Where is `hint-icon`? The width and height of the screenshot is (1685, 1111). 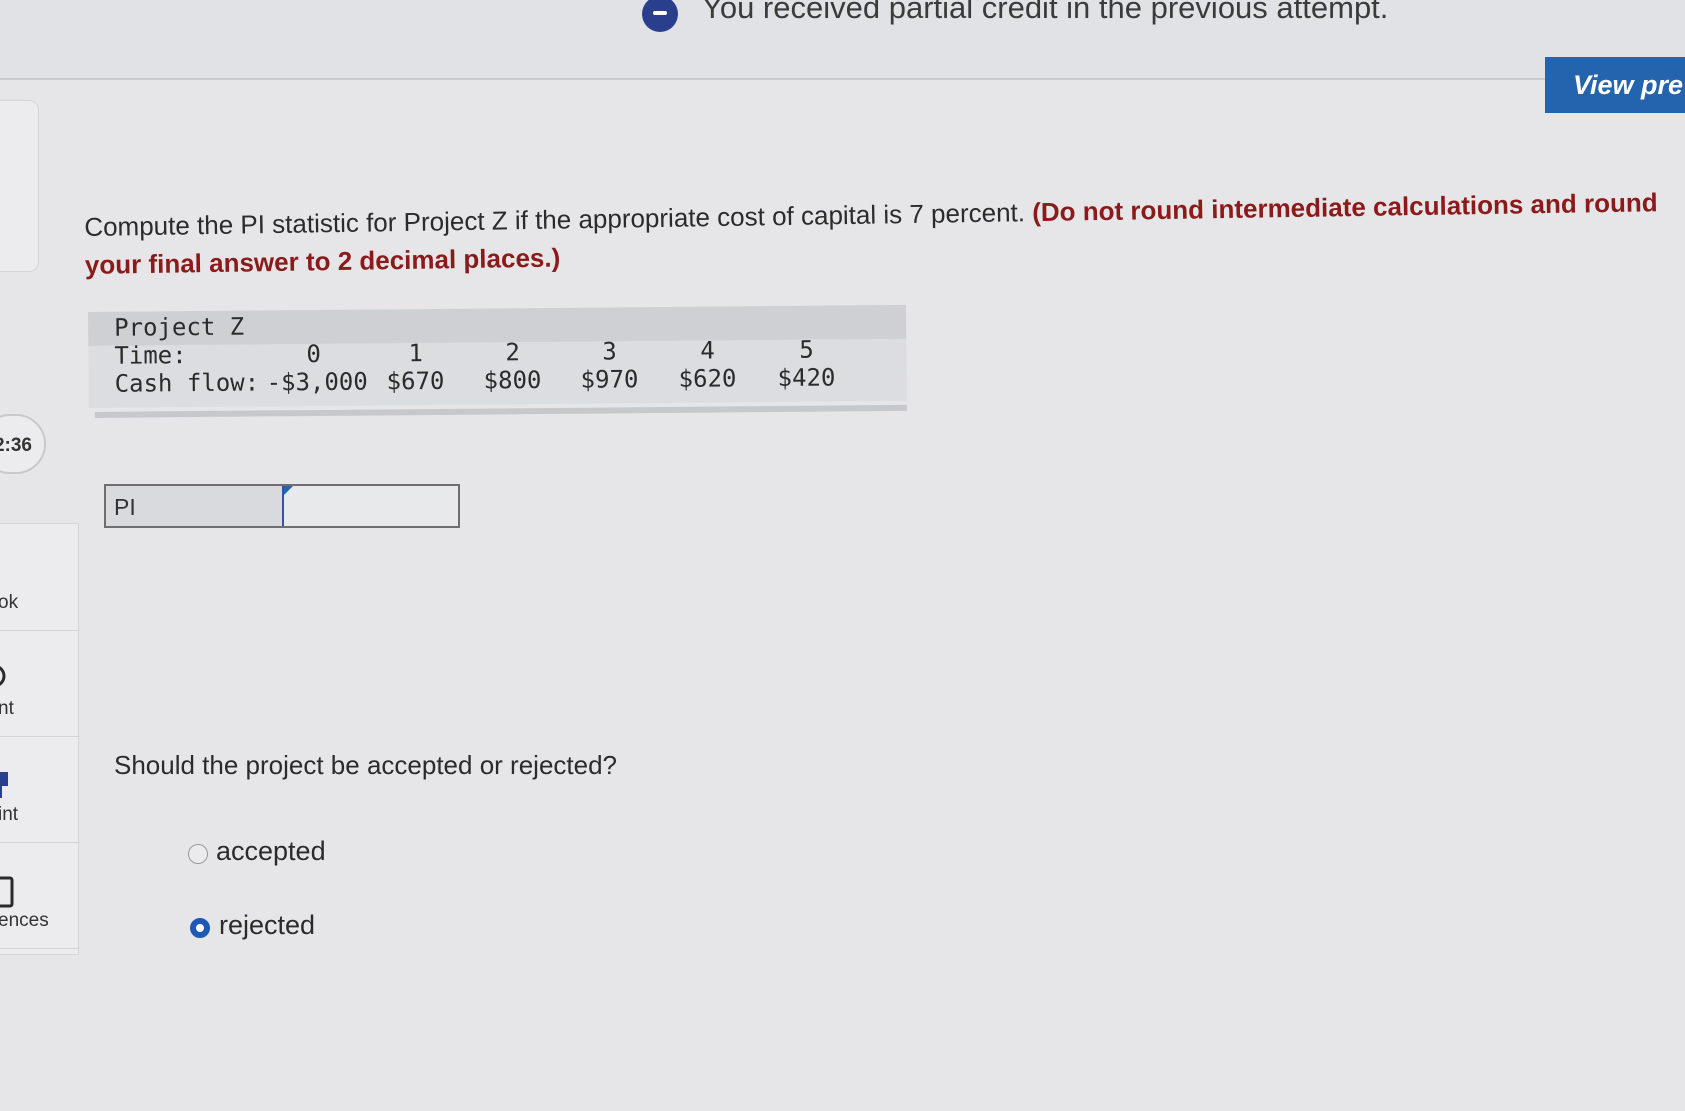
hint-icon is located at coordinates (4, 785).